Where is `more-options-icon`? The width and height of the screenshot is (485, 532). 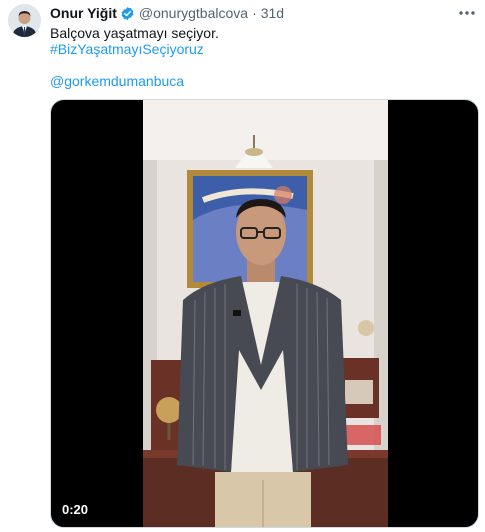 more-options-icon is located at coordinates (467, 13).